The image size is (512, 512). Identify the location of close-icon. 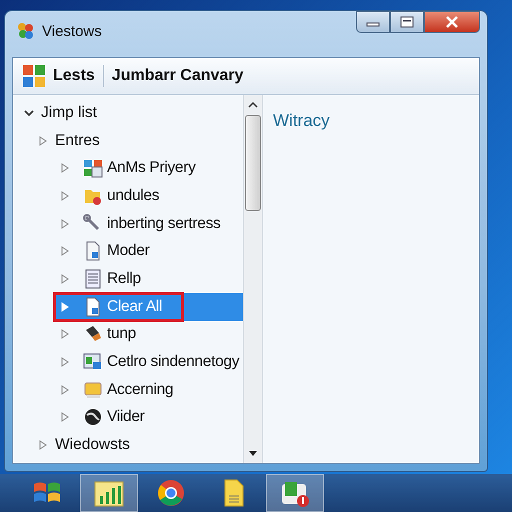
(452, 22).